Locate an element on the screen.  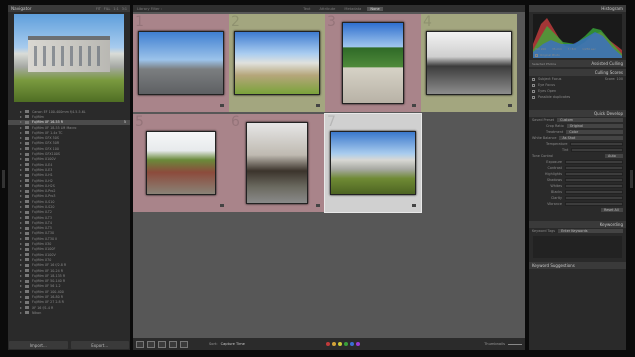
thumbnail-cell: 2 is located at coordinates (277, 63).